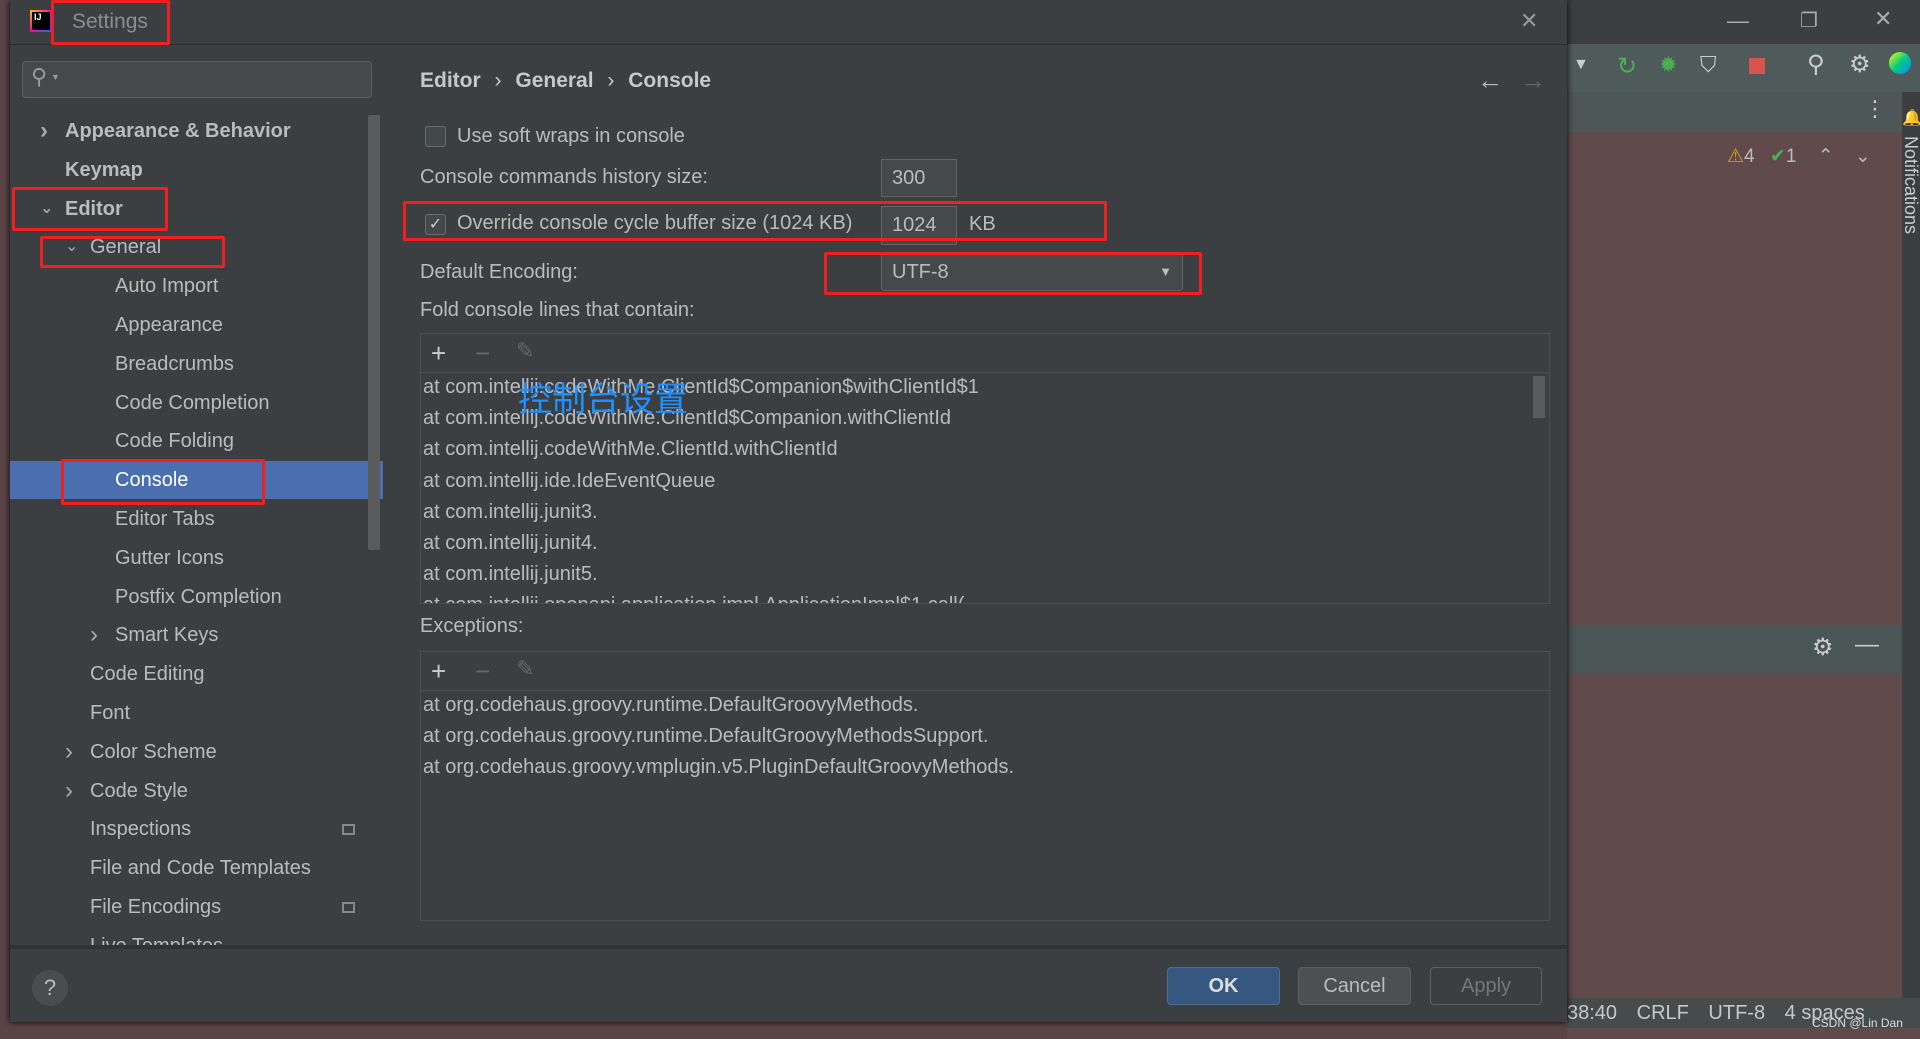 The image size is (1920, 1039). Describe the element at coordinates (1875, 109) in the screenshot. I see `more-icon: ⋮` at that location.